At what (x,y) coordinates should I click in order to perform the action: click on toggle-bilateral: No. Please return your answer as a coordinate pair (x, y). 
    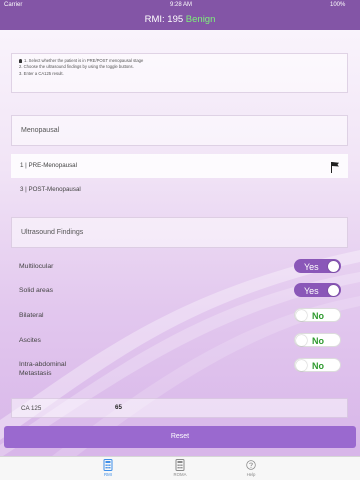
    Looking at the image, I should click on (317, 315).